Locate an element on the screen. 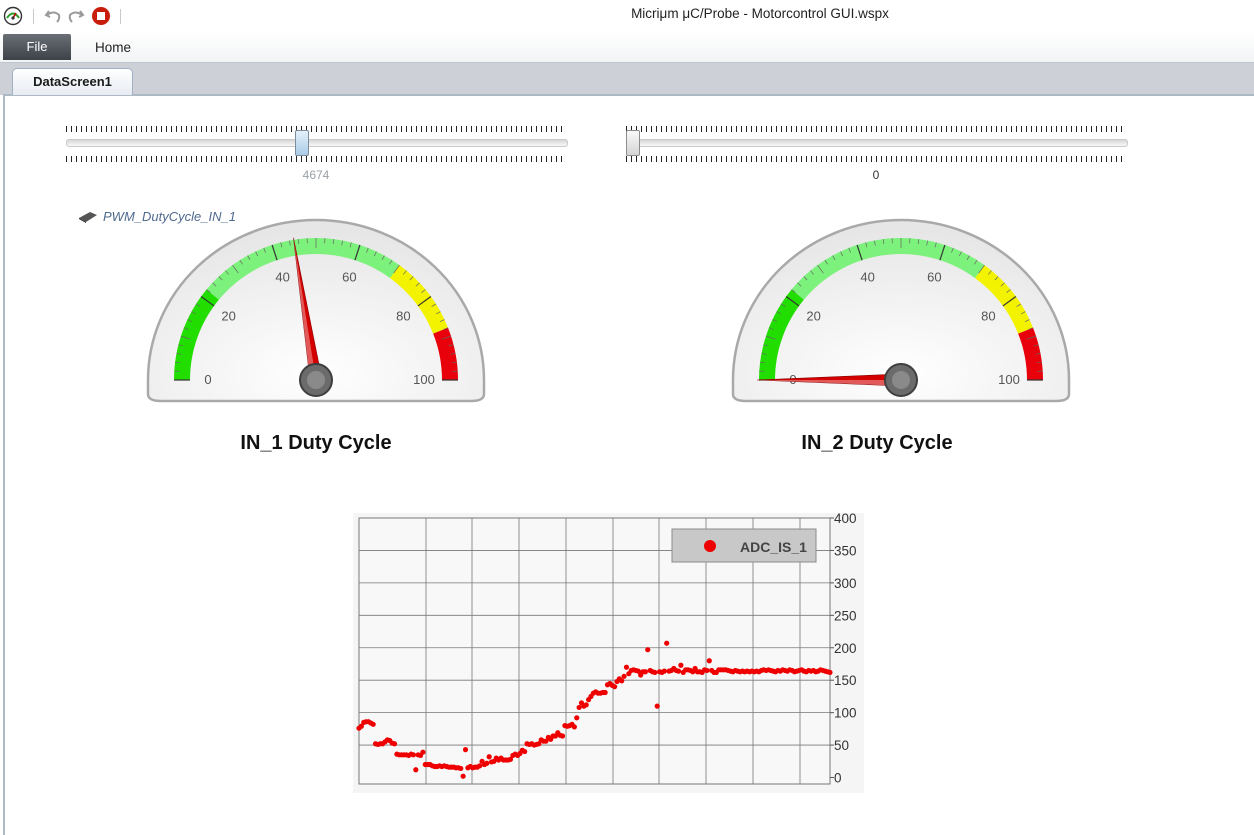 This screenshot has width=1254, height=835. gauge-title-in2: IN_2 Duty Cycle is located at coordinates (877, 443).